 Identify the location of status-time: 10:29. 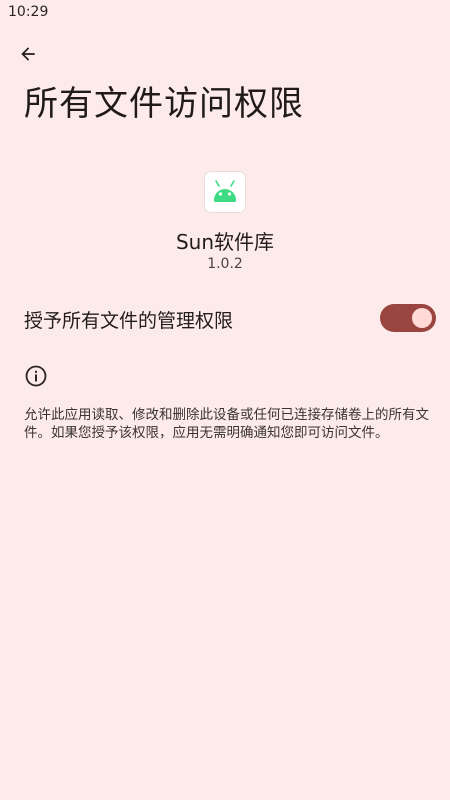
(28, 12).